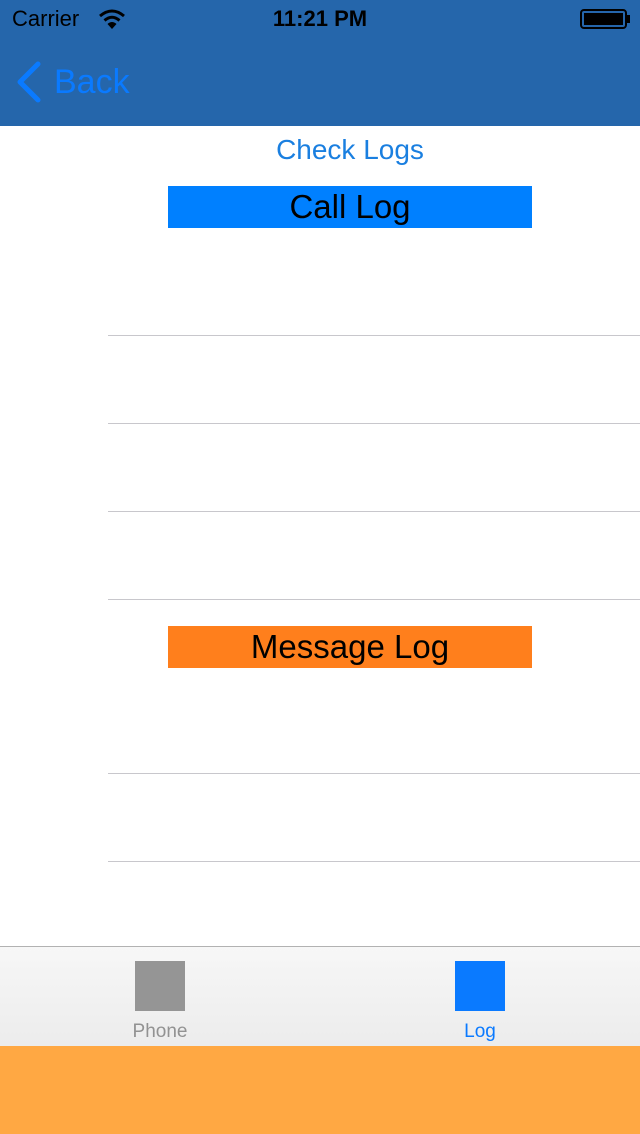  Describe the element at coordinates (160, 986) in the screenshot. I see `phone-tab-icon` at that location.